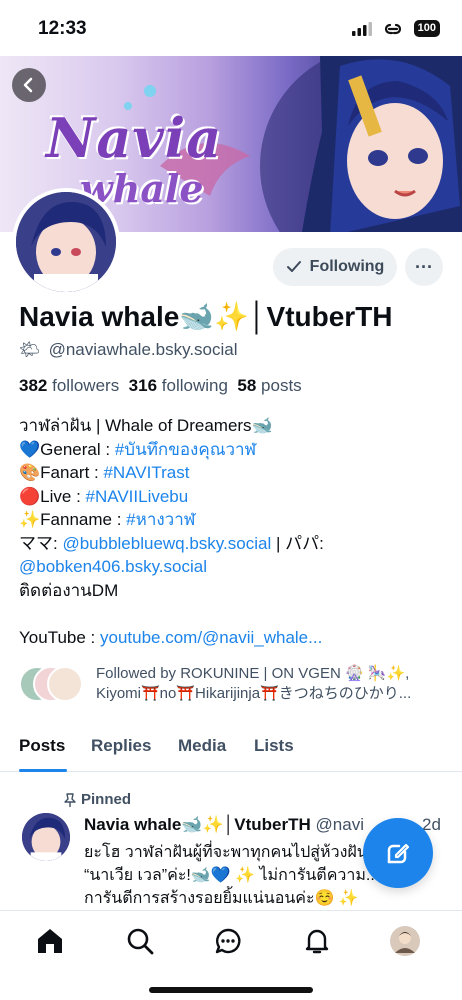 The height and width of the screenshot is (1000, 462). I want to click on bio-text: ママ:, so click(41, 543).